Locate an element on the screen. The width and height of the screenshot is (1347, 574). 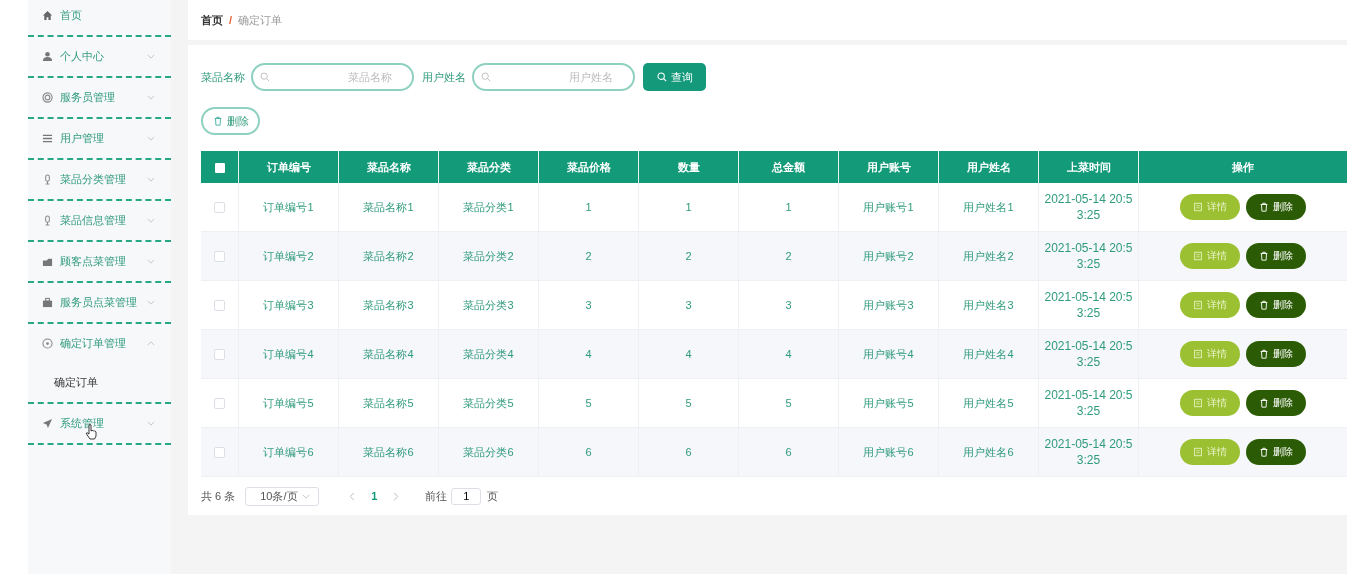
search-field: 用户姓名 is located at coordinates (553, 77).